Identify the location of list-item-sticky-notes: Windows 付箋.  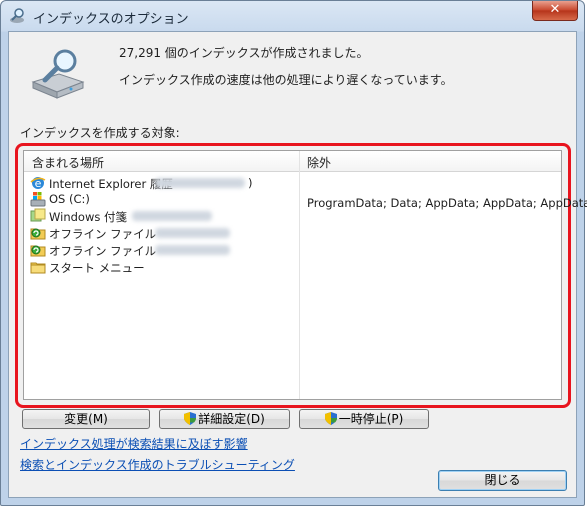
(160, 216).